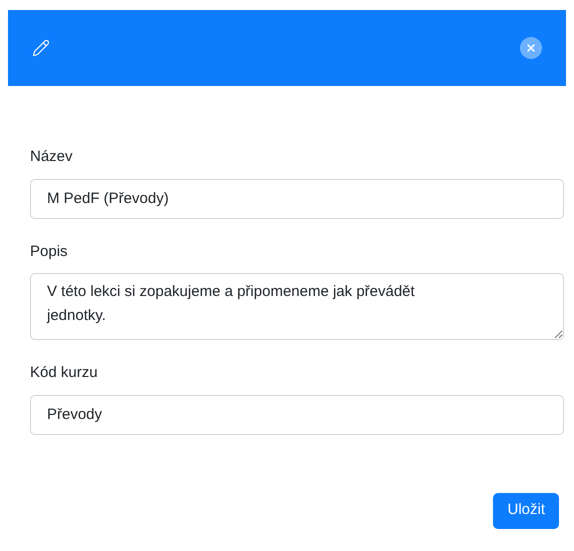 The height and width of the screenshot is (551, 574). Describe the element at coordinates (64, 373) in the screenshot. I see `field-label: Kód kurzu` at that location.